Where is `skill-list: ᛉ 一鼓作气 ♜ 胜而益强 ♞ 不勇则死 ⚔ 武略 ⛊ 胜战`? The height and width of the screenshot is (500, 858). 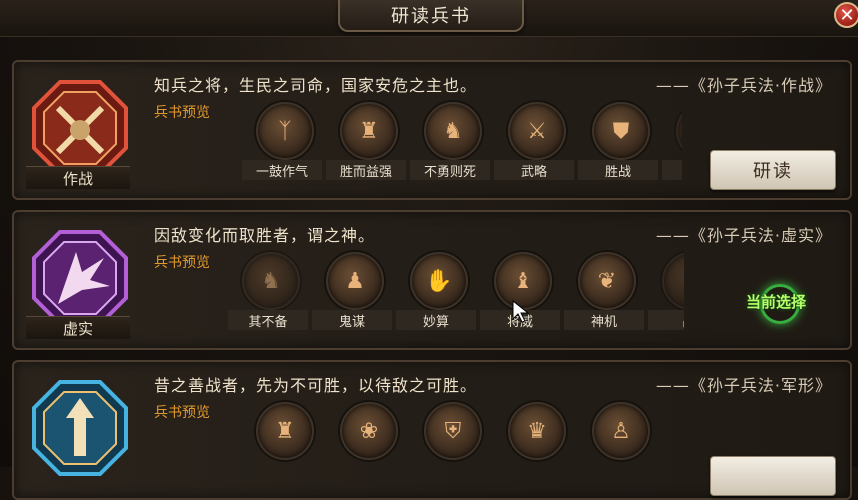
skill-list: ᛉ 一鼓作气 ♜ 胜而益强 ♞ 不勇则死 ⚔ 武略 ⛊ 胜战 is located at coordinates (462, 141).